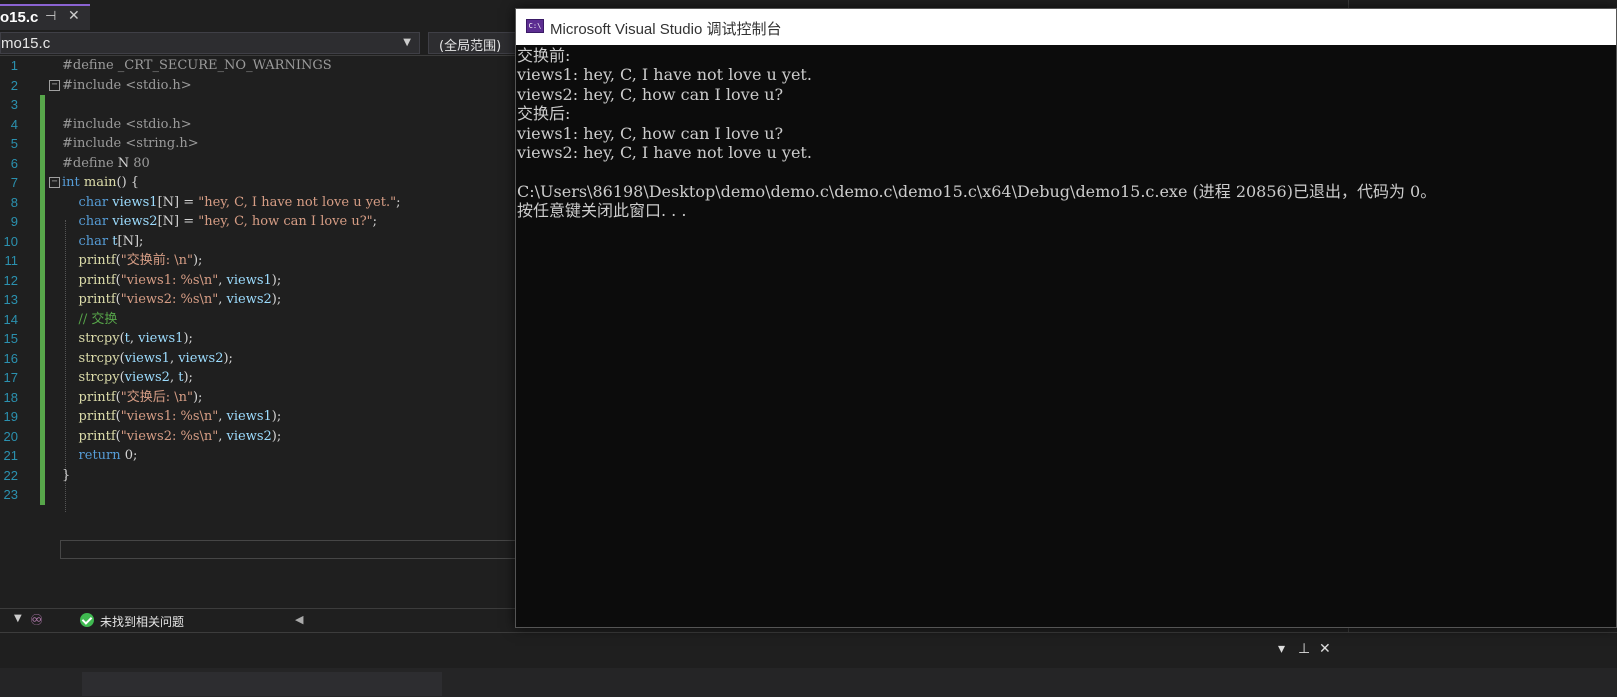 The height and width of the screenshot is (697, 1617). I want to click on pin-icon: ⊥, so click(1304, 649).